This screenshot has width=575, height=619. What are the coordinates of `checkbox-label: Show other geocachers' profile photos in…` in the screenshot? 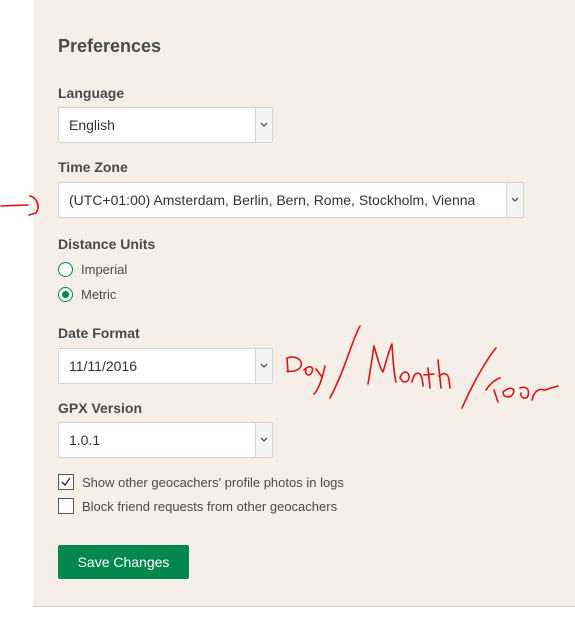 It's located at (213, 482).